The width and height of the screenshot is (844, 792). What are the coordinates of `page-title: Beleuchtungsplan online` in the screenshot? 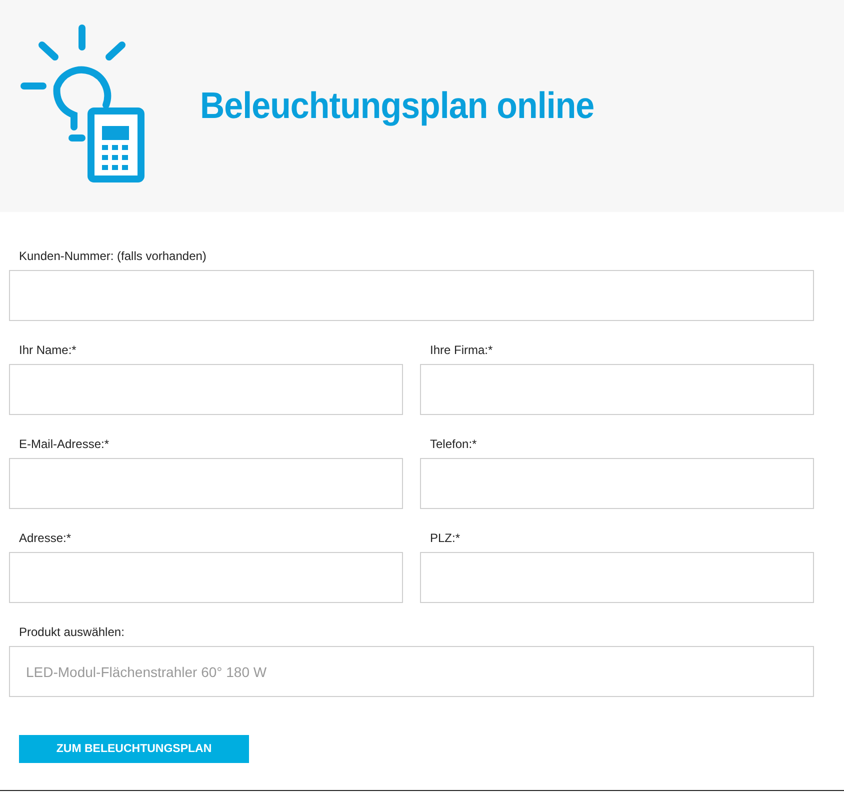 It's located at (397, 106).